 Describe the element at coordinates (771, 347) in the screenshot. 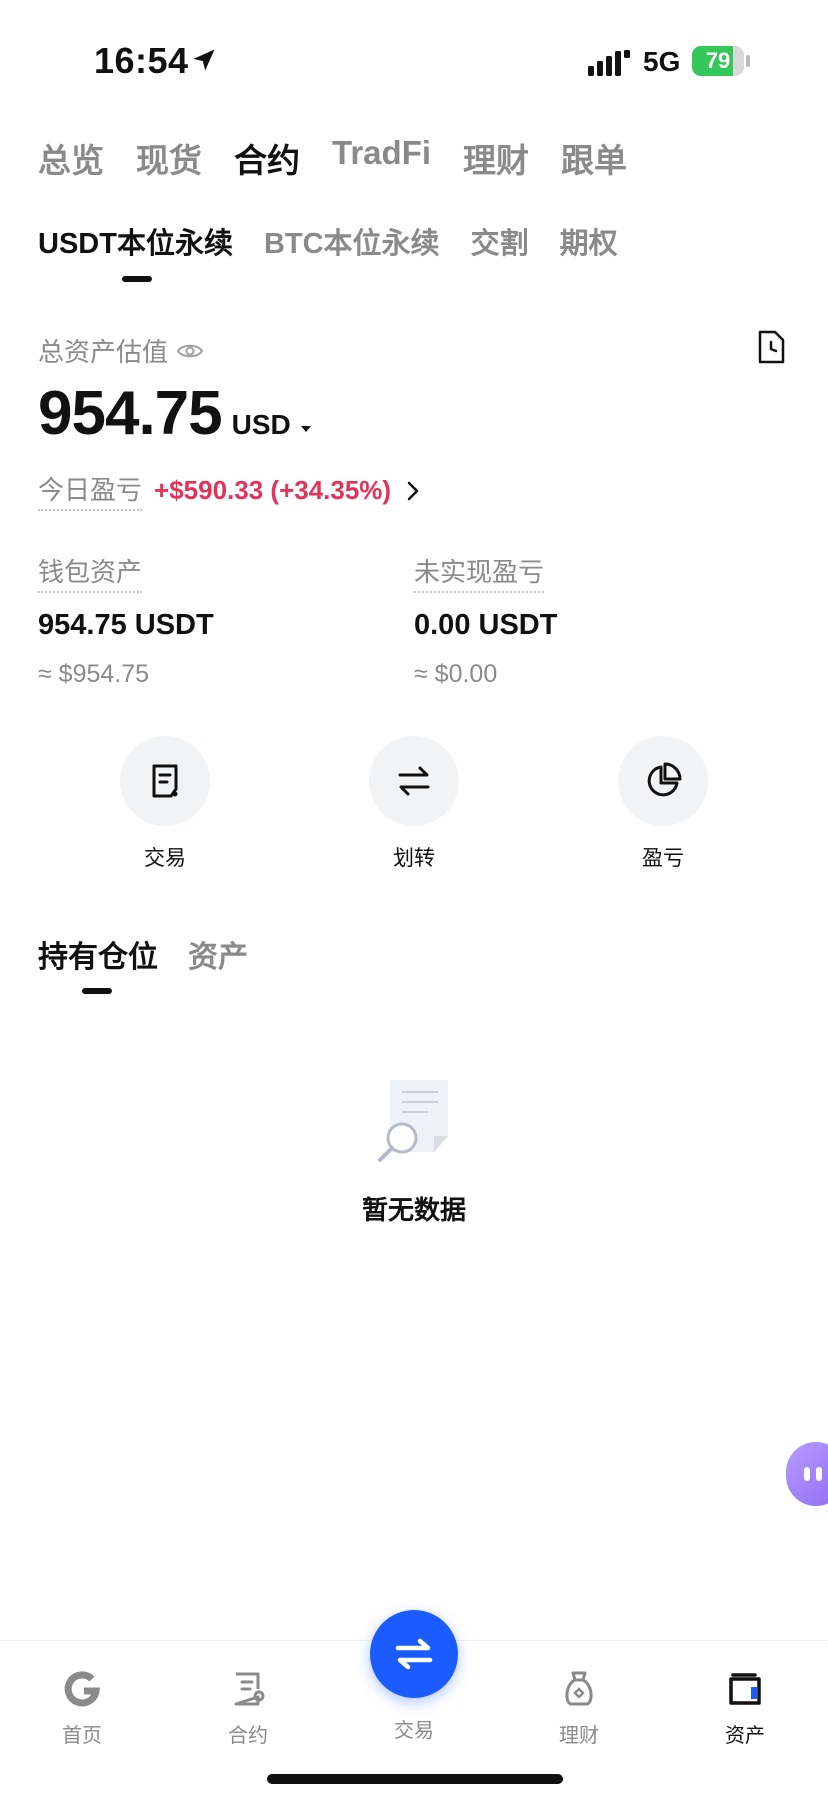

I see `history-document-icon` at that location.